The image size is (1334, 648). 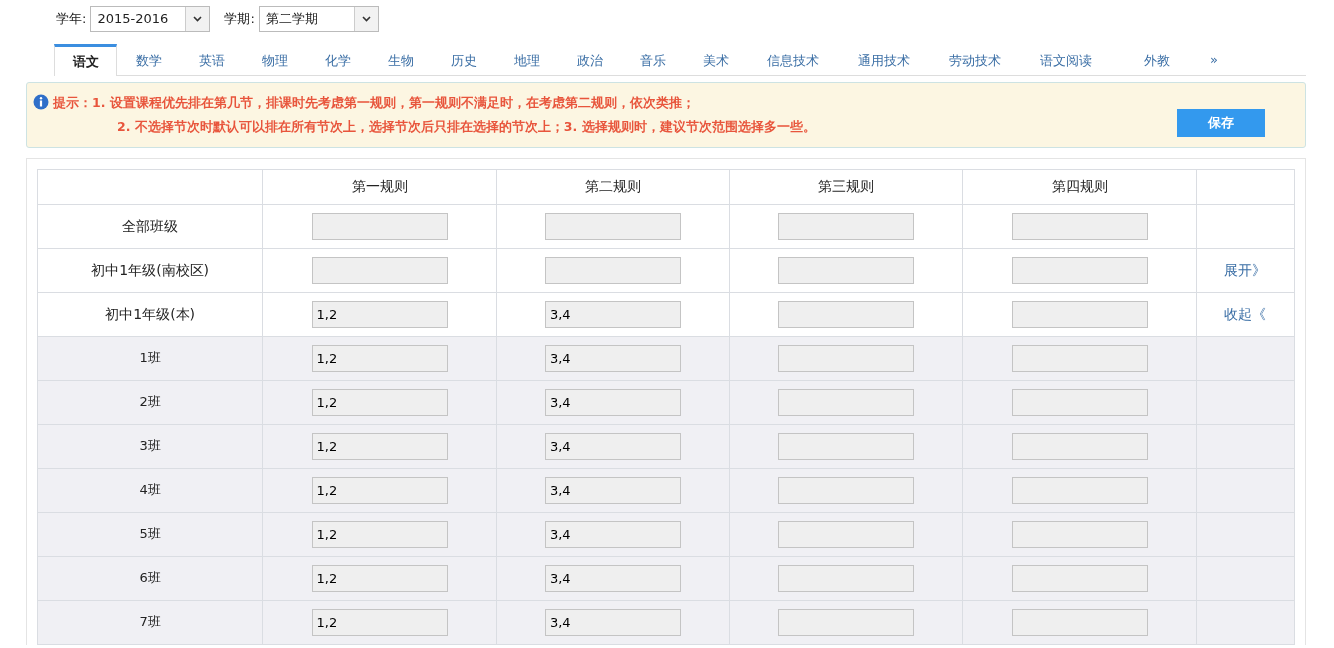 I want to click on subject-tab: 音乐, so click(x=652, y=59).